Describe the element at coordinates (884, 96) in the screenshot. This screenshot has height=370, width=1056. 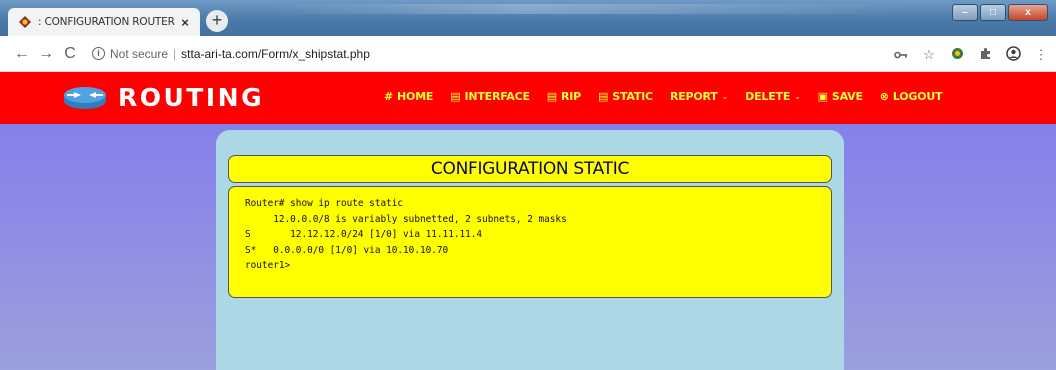
I see `logout-icon: ⊗` at that location.